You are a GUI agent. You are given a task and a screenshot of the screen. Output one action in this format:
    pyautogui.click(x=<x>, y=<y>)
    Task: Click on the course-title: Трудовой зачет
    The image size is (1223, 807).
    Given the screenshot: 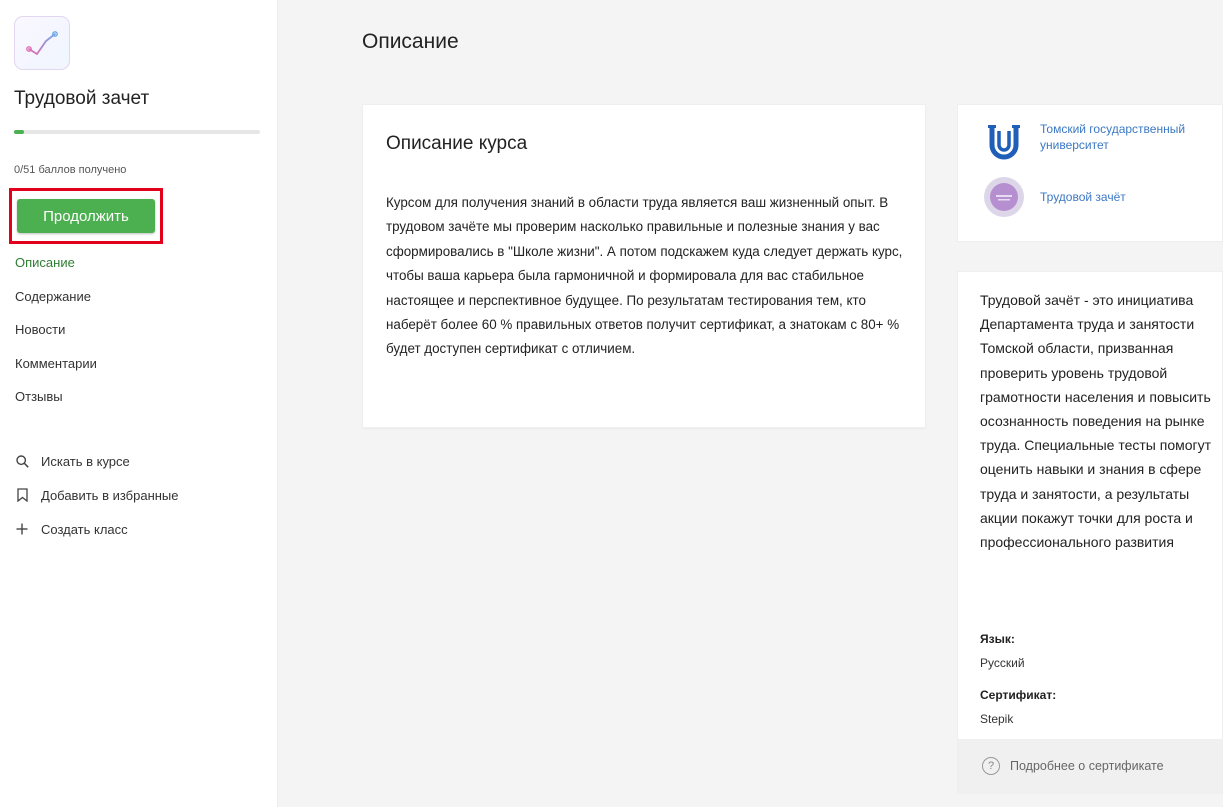 What is the action you would take?
    pyautogui.click(x=82, y=98)
    